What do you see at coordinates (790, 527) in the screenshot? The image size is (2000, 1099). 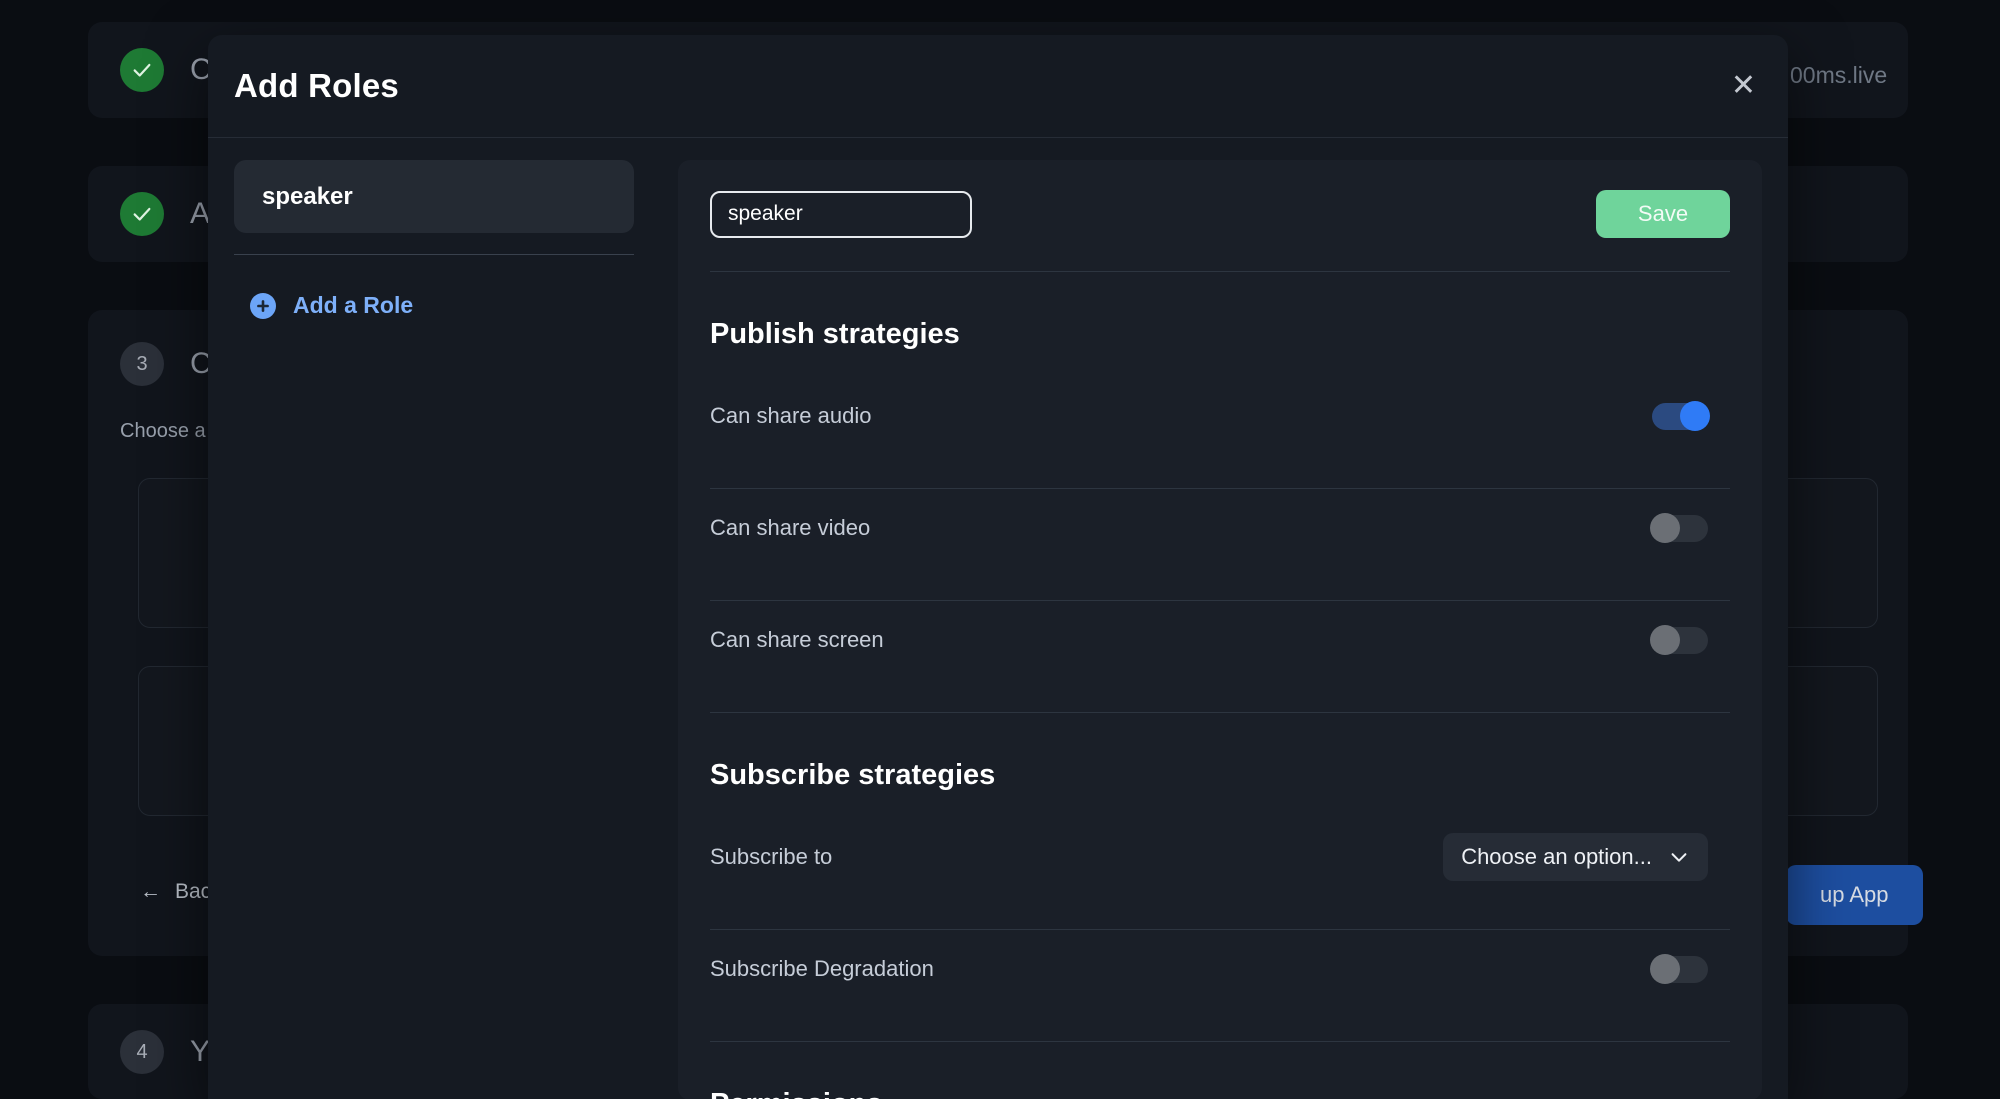 I see `option-label-can-share-video: Can share video` at bounding box center [790, 527].